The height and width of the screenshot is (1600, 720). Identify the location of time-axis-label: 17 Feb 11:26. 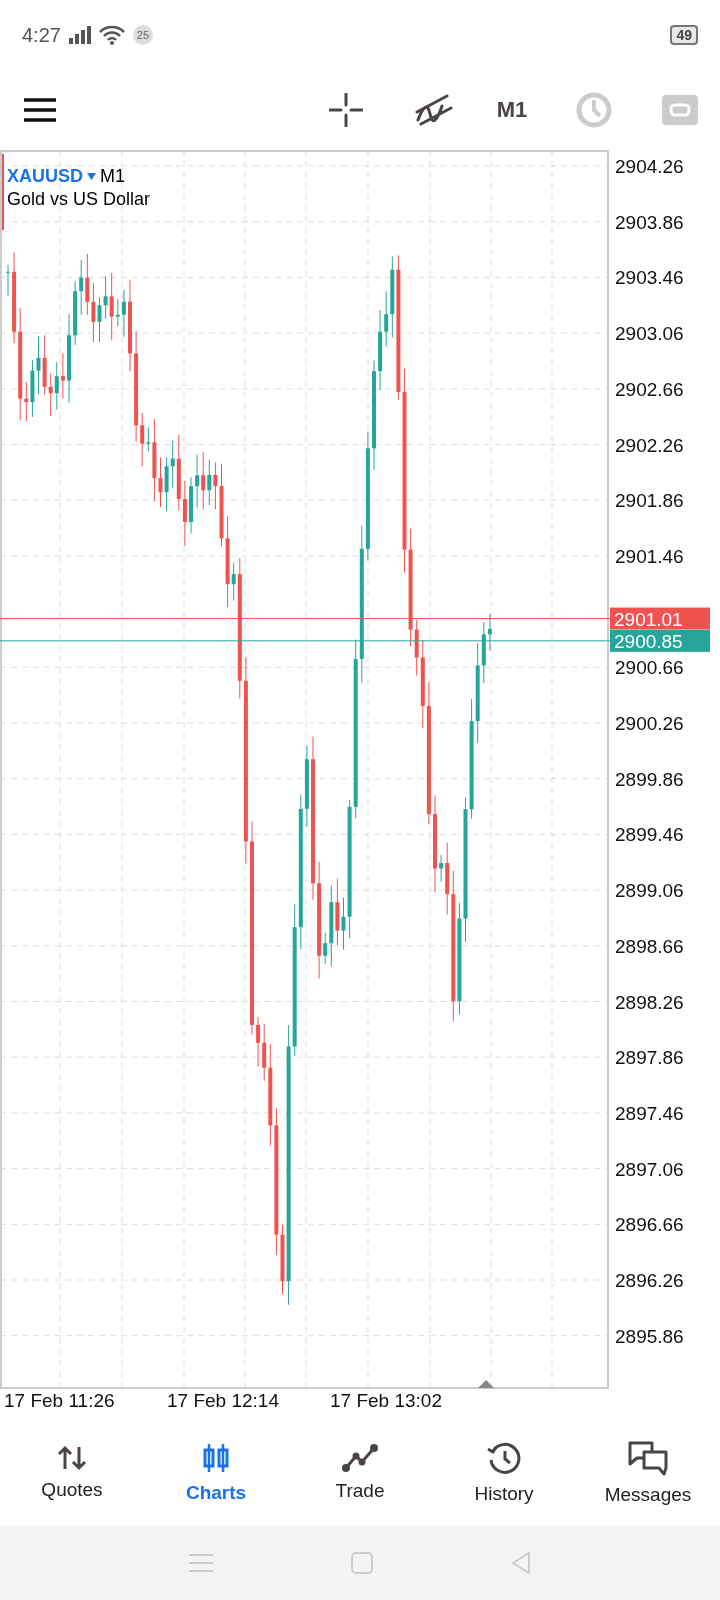
(60, 1401).